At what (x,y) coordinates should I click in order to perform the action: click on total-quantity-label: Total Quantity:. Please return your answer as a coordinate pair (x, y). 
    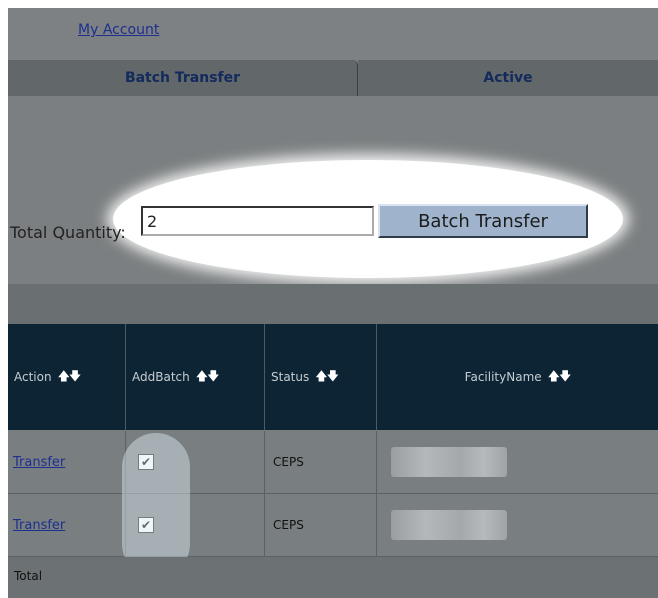
    Looking at the image, I should click on (68, 232).